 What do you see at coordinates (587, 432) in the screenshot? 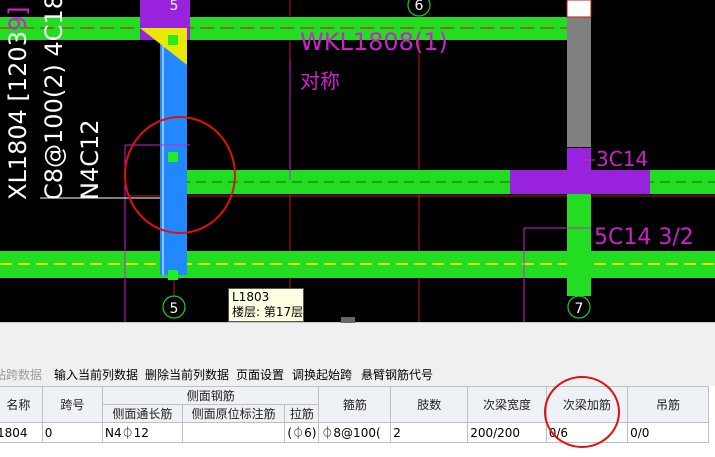
I see `cell-secondary-add: 0/6` at bounding box center [587, 432].